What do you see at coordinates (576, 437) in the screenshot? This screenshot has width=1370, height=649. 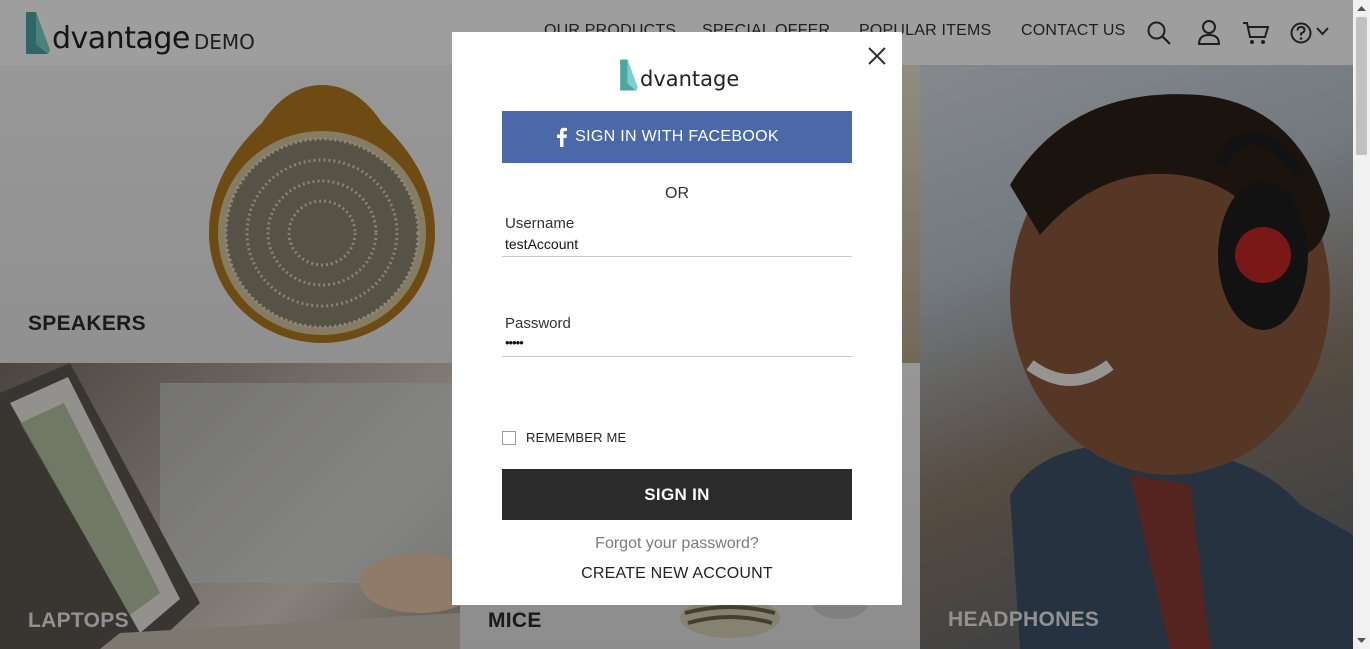 I see `remember-me-label: REMEMBER ME` at bounding box center [576, 437].